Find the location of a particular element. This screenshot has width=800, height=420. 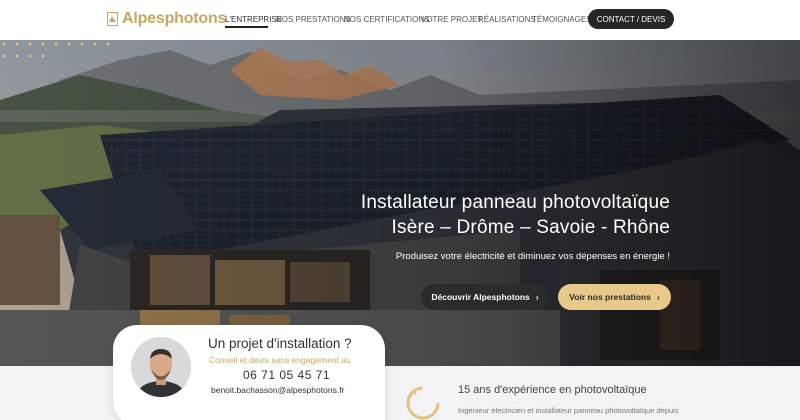

discover-alpesphotons-button: Découvrir Alpesphotons › is located at coordinates (485, 297).